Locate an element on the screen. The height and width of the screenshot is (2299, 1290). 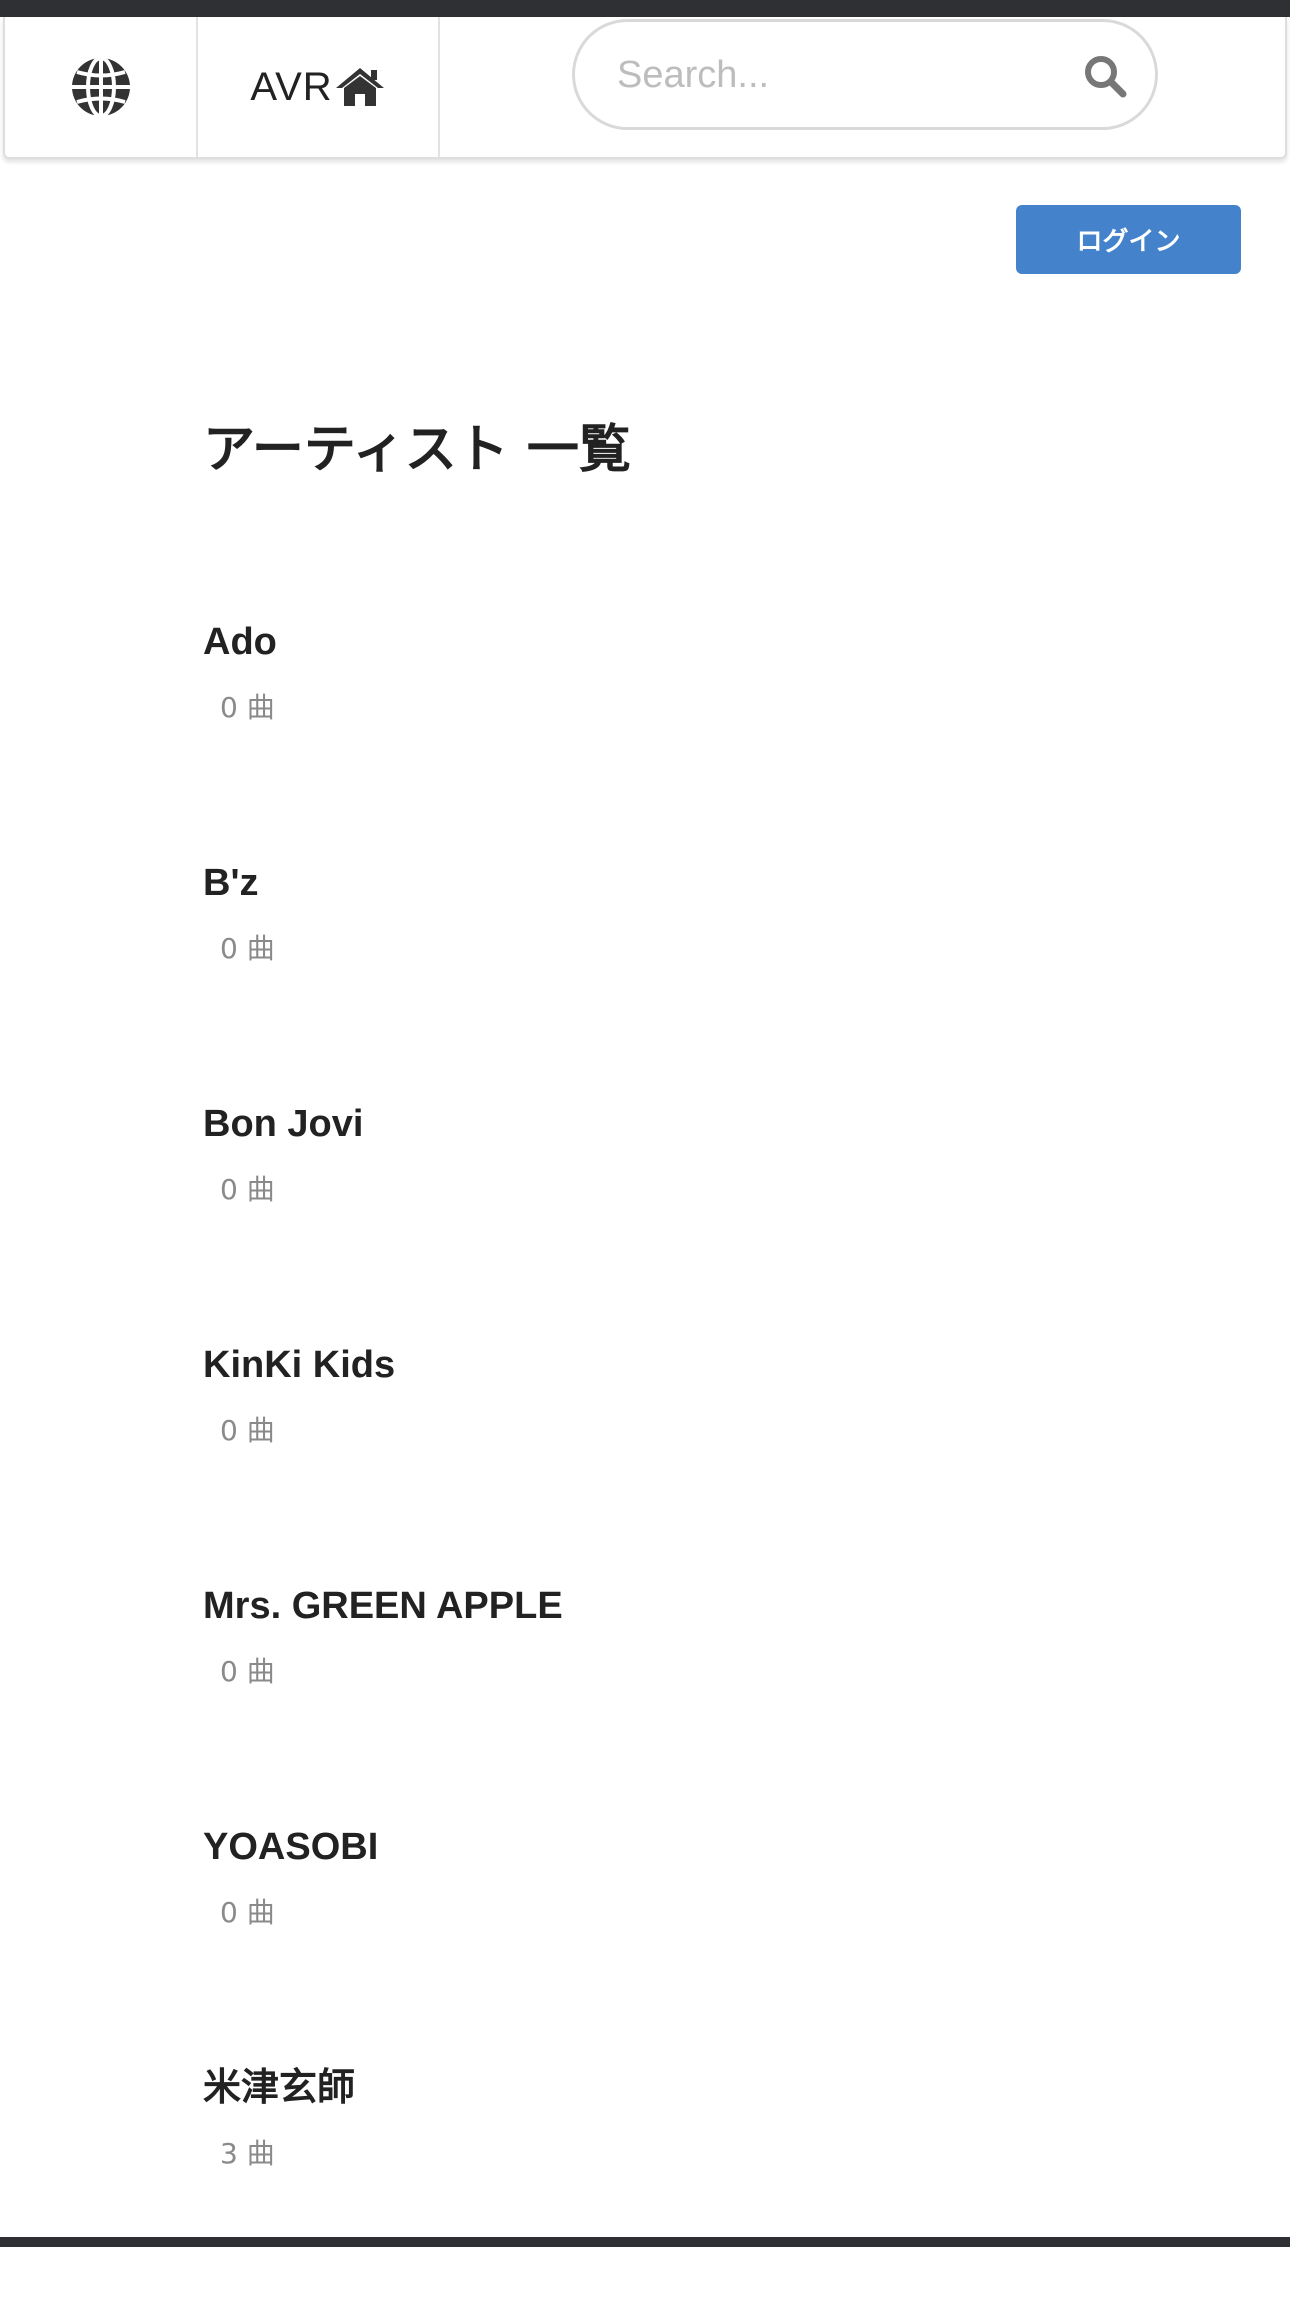
artist-name-link: 米津玄師 is located at coordinates (653, 2088).